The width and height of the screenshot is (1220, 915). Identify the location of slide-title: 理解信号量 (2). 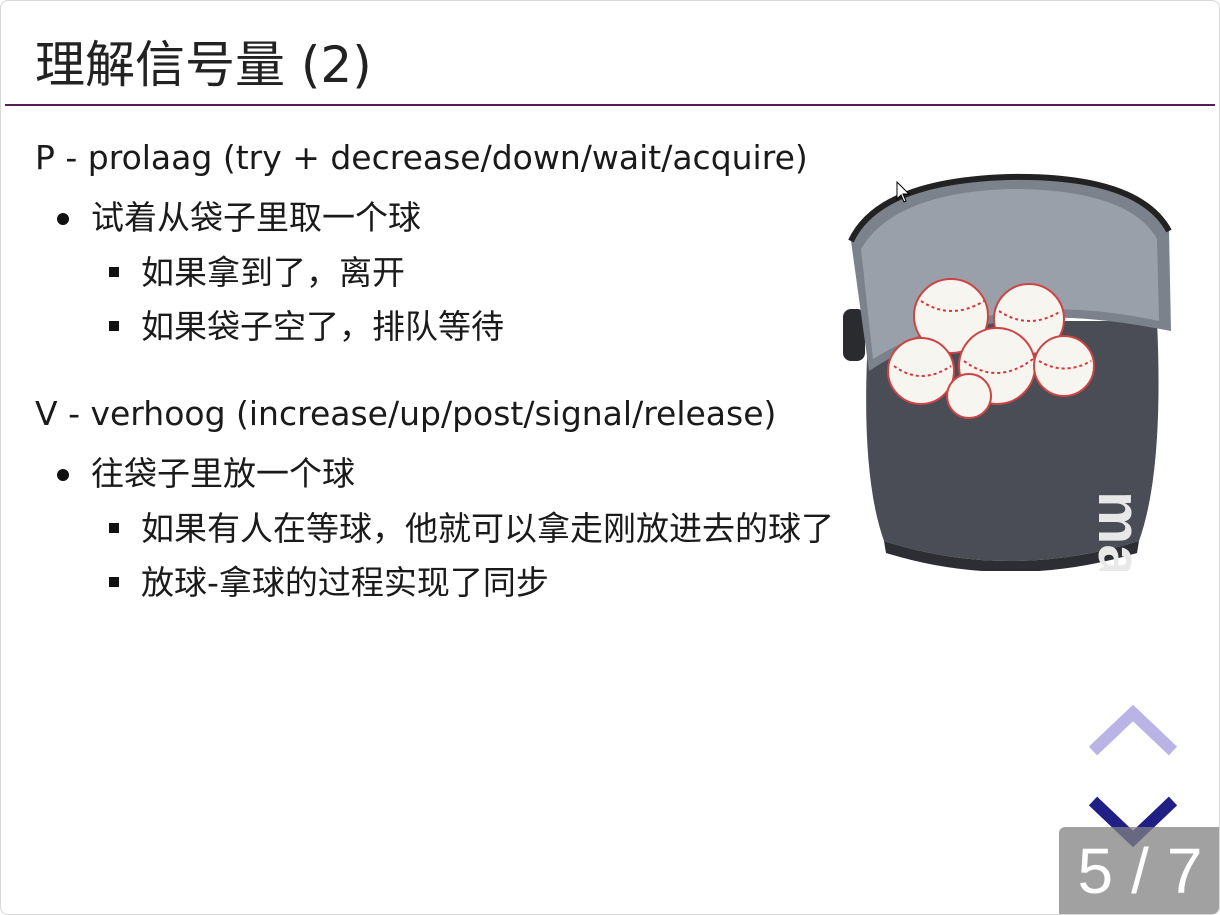
(203, 65).